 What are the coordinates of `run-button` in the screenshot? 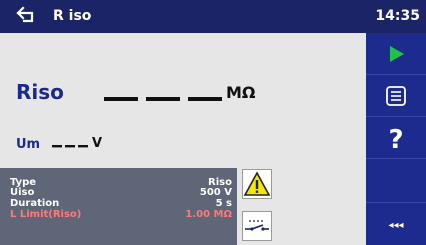 It's located at (396, 54).